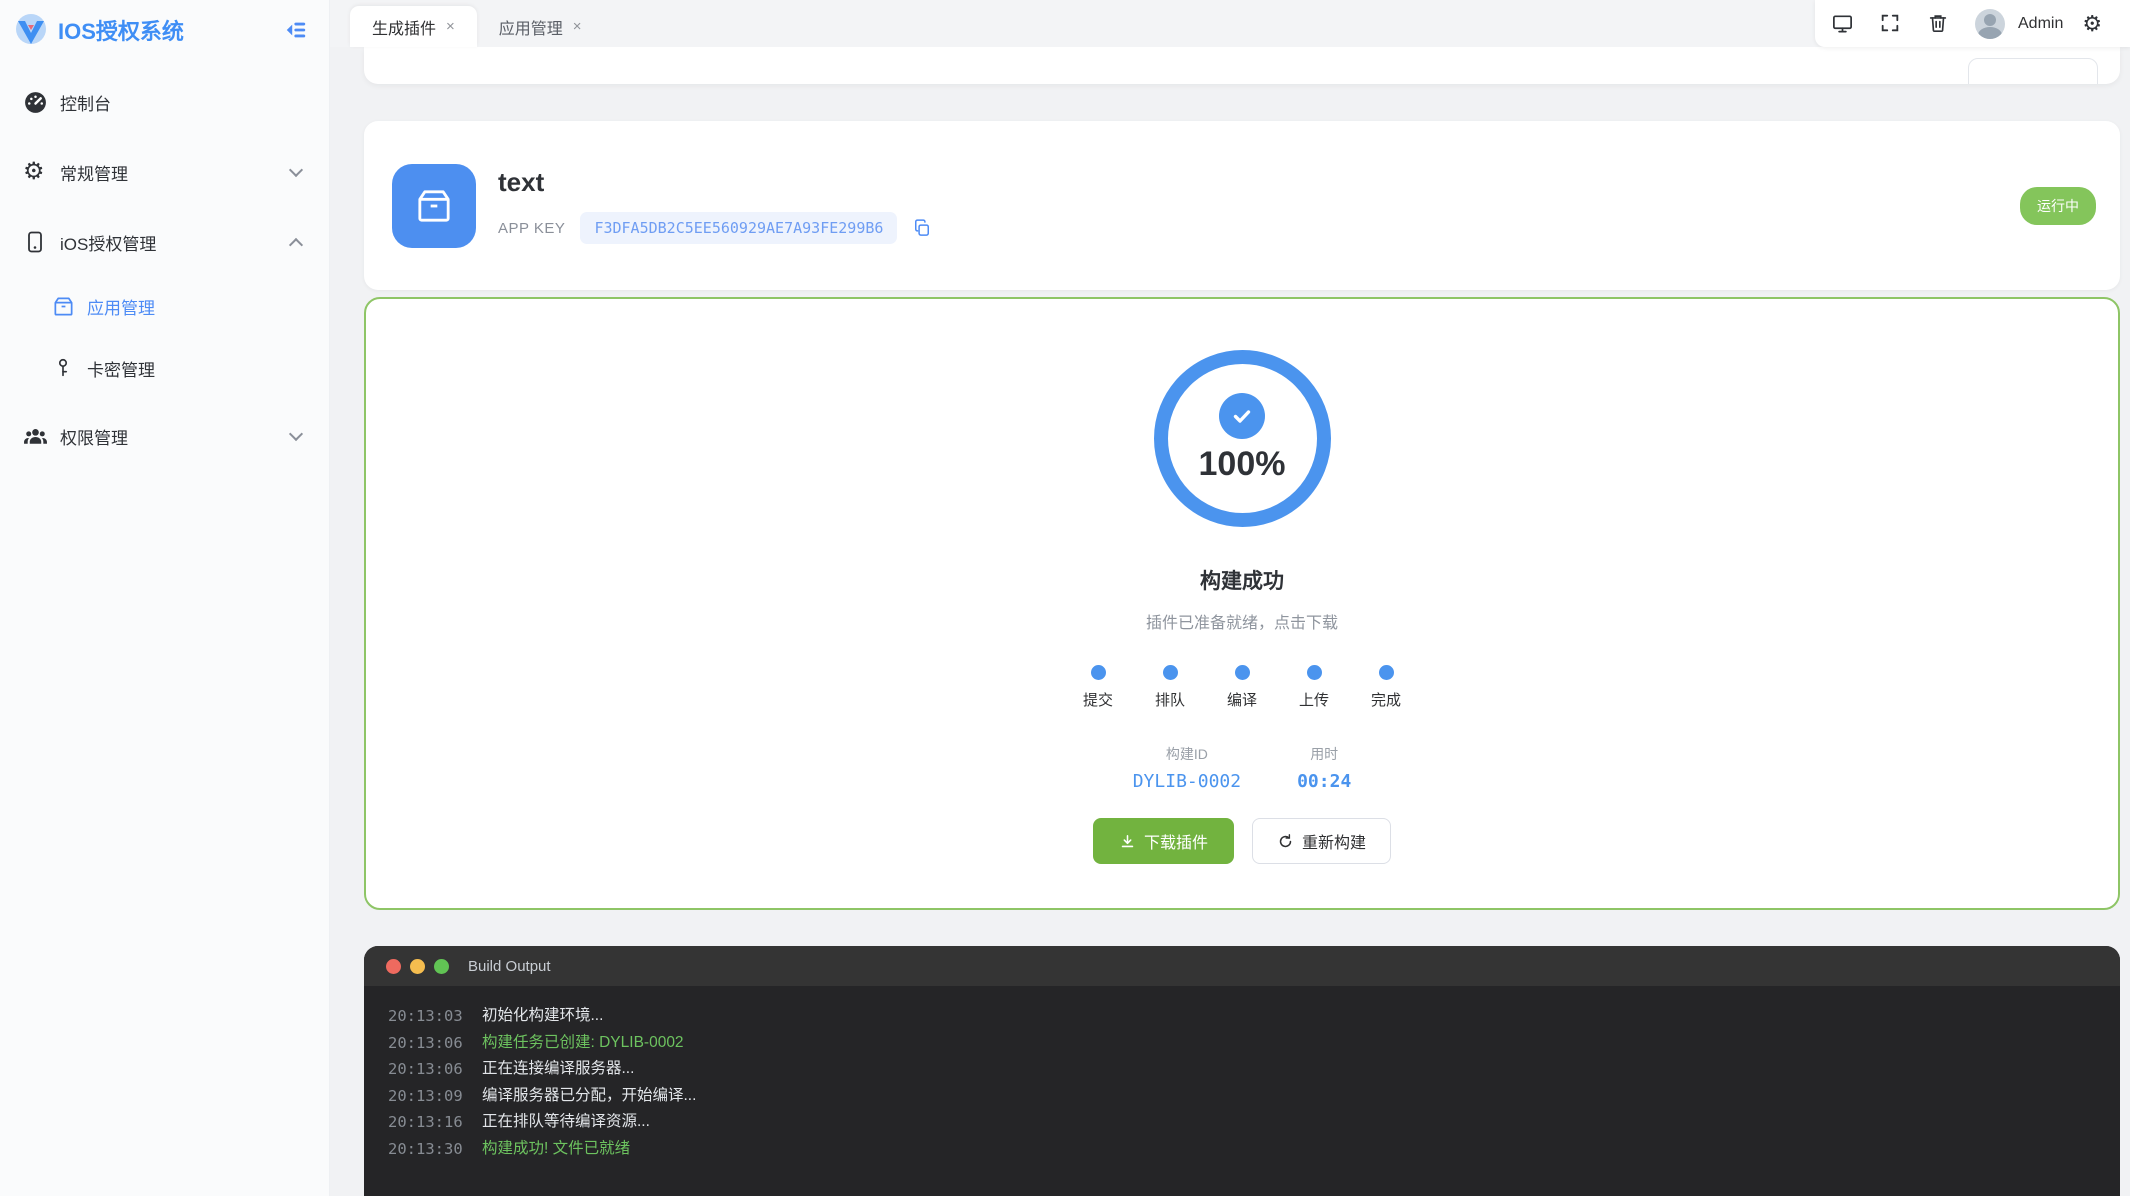 This screenshot has height=1196, width=2130. I want to click on sidebar-item-label: 常规管理, so click(94, 174).